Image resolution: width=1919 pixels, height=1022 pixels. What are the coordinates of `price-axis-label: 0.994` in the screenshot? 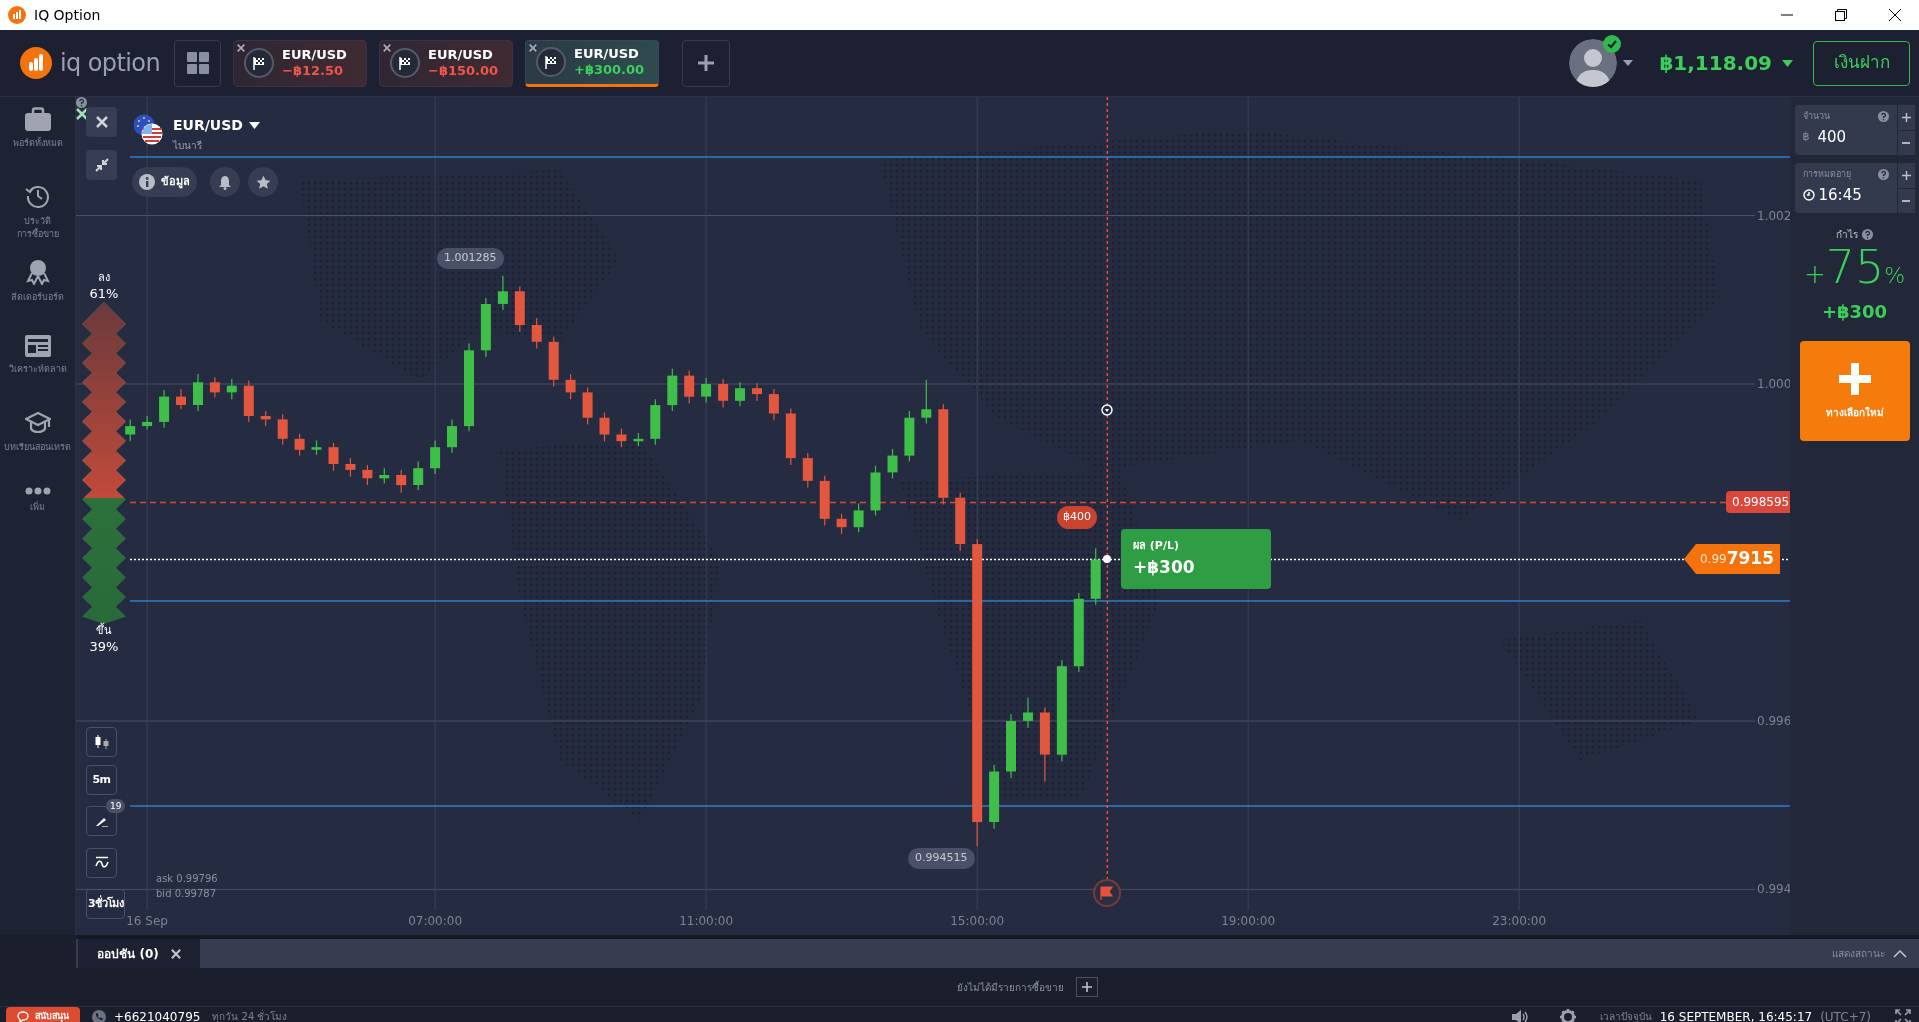 It's located at (1773, 889).